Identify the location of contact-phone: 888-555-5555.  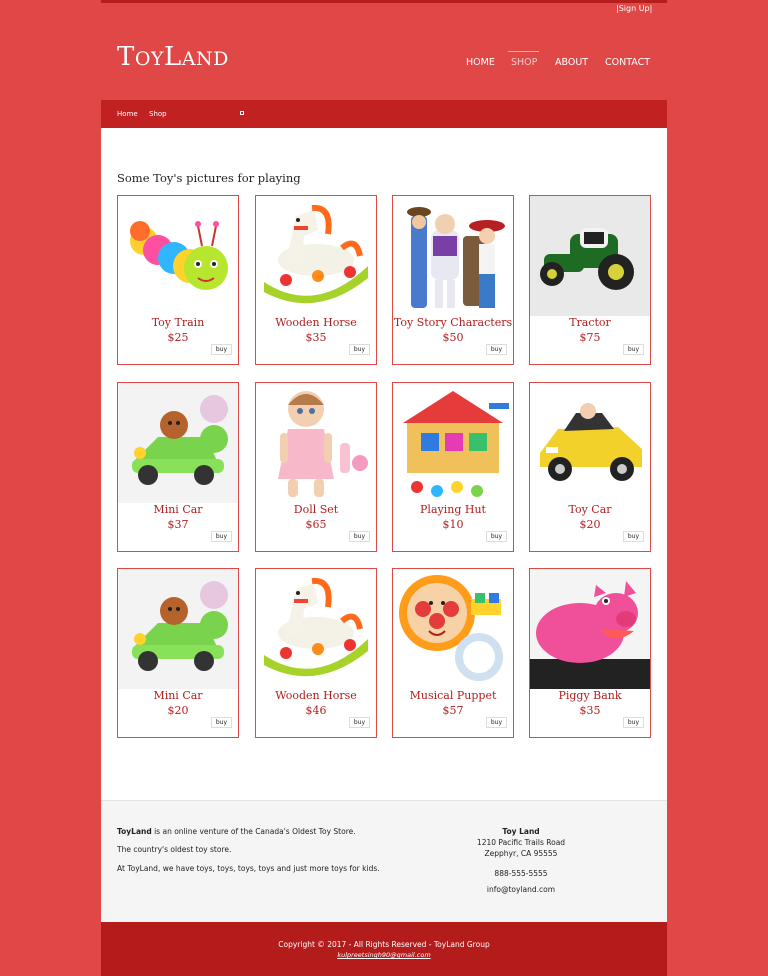
(521, 873).